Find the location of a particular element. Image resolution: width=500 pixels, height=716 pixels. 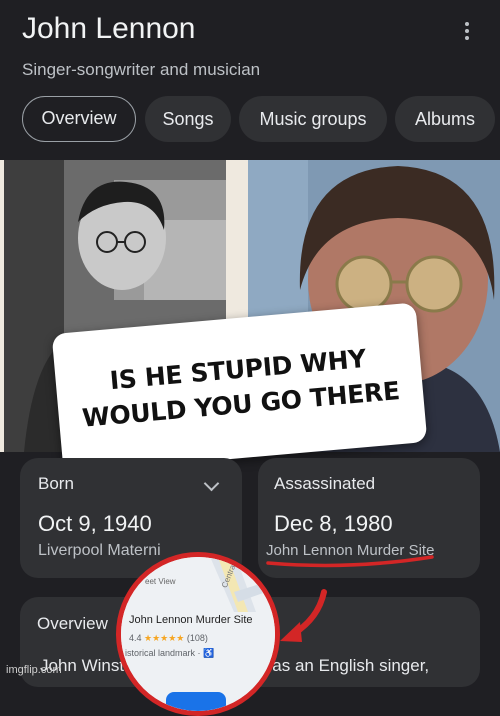

rating-row: 4.4 ★★★★★ (108) is located at coordinates (168, 638).